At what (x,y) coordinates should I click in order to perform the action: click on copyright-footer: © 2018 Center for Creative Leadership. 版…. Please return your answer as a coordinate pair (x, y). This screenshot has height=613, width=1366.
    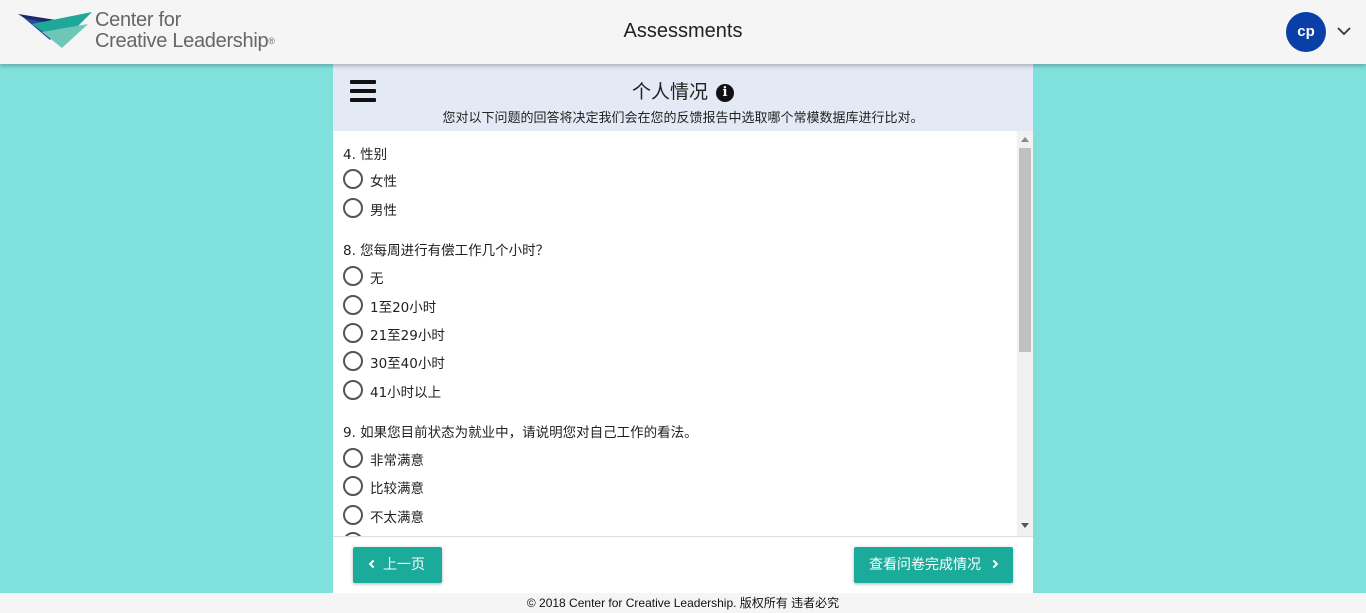
    Looking at the image, I should click on (683, 603).